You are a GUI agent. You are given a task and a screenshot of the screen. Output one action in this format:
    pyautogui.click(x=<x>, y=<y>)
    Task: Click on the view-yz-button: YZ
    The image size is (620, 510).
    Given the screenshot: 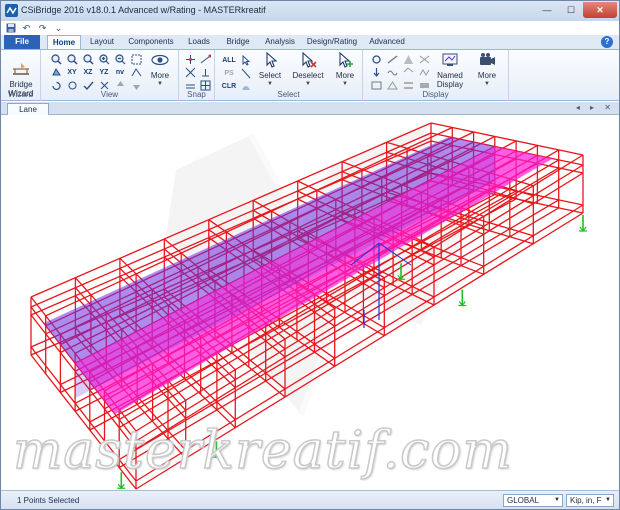 What is the action you would take?
    pyautogui.click(x=104, y=72)
    